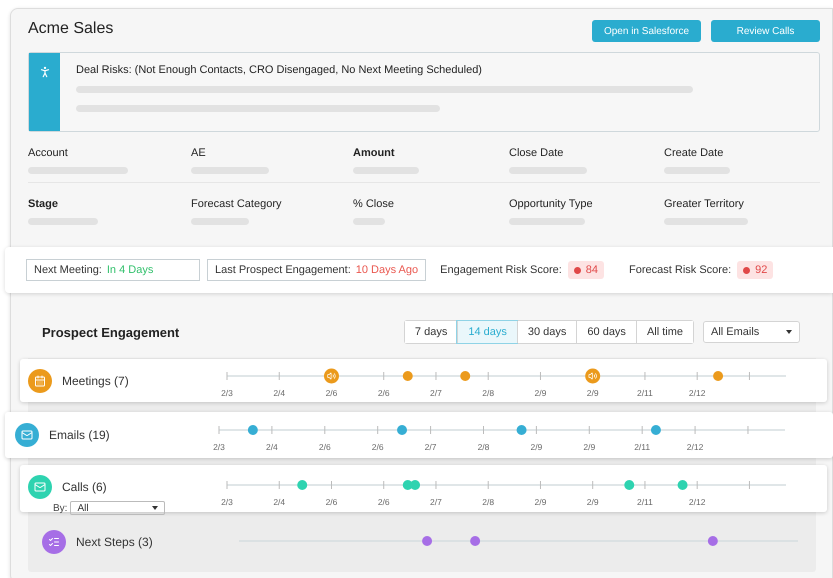  What do you see at coordinates (694, 153) in the screenshot?
I see `field-label: Create Date` at bounding box center [694, 153].